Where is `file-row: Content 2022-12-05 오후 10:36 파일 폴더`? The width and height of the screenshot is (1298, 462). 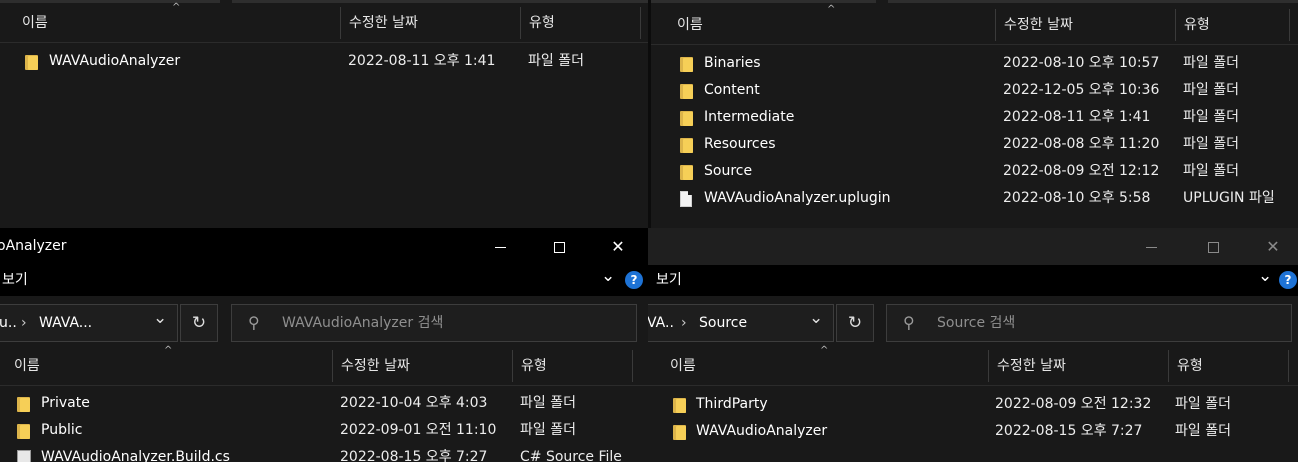
file-row: Content 2022-12-05 오후 10:36 파일 폴더 is located at coordinates (974, 90).